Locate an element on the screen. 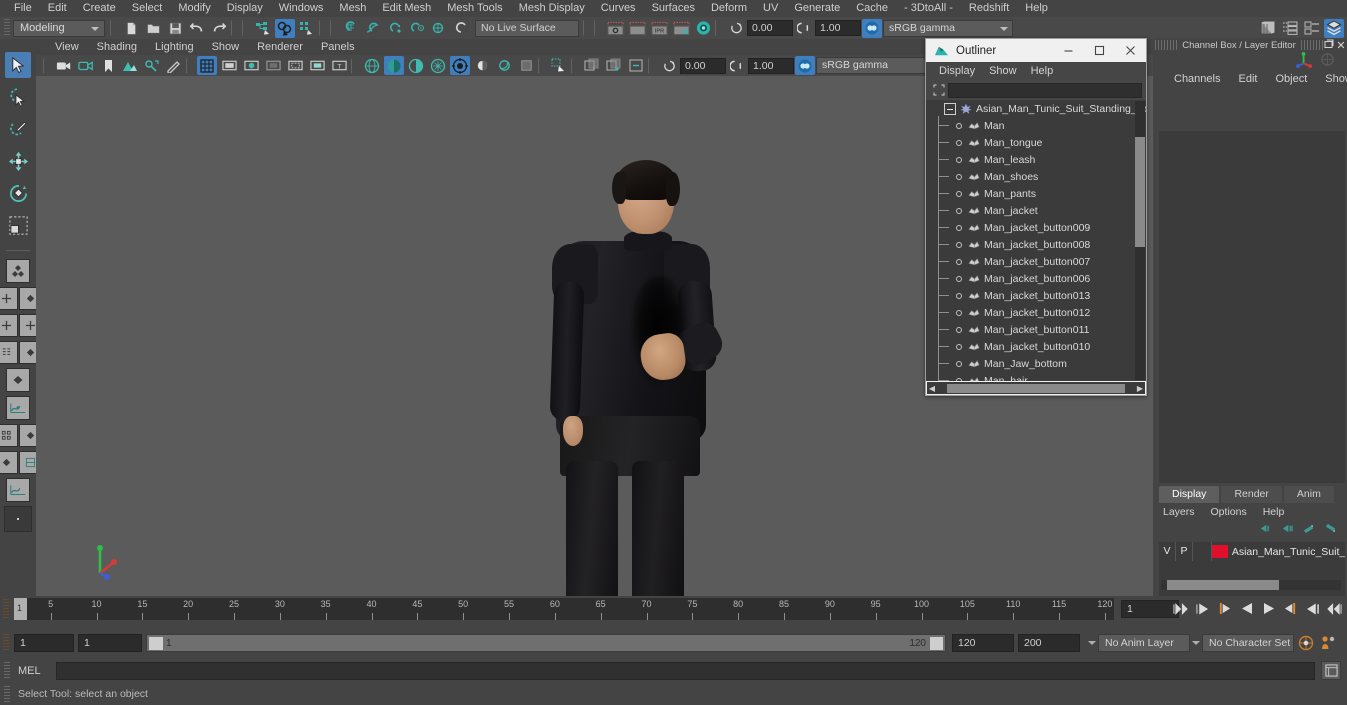 Image resolution: width=1347 pixels, height=705 pixels. status-line-grip is located at coordinates (7, 28).